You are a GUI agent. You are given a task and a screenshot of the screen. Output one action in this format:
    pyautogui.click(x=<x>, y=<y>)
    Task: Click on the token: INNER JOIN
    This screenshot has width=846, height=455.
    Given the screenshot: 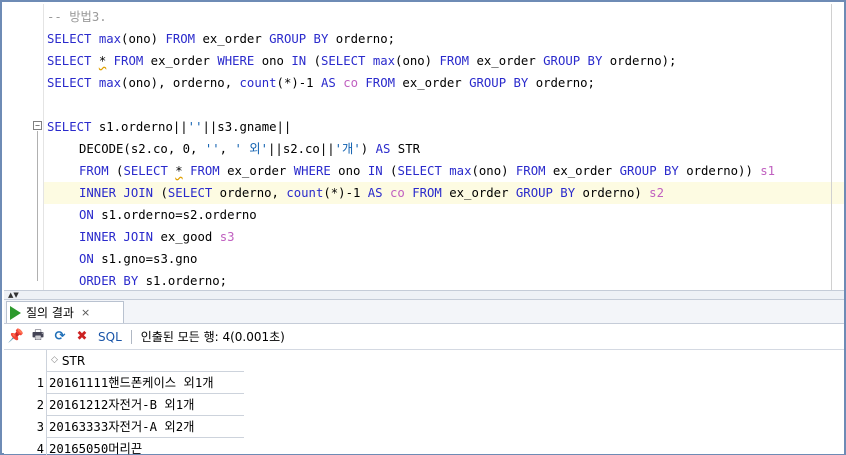 What is the action you would take?
    pyautogui.click(x=116, y=237)
    